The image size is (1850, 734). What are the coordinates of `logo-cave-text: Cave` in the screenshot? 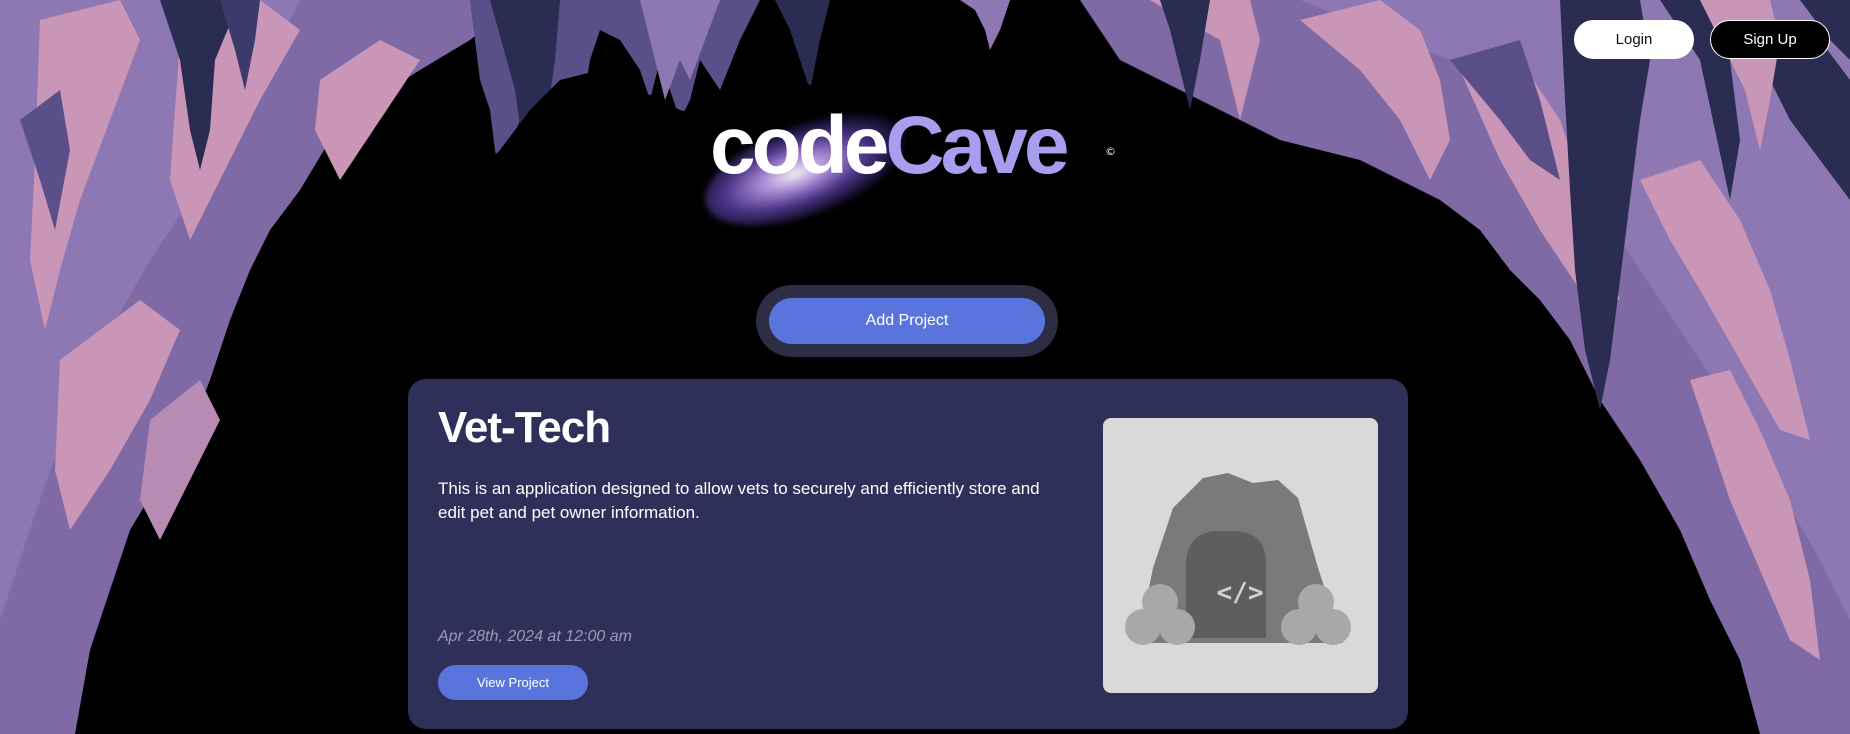 It's located at (977, 145).